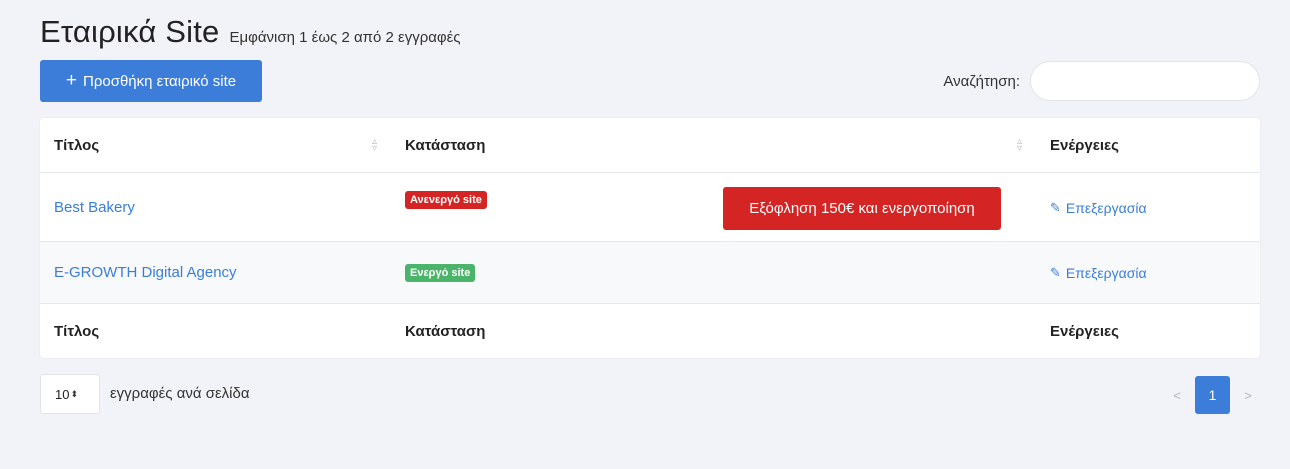 The width and height of the screenshot is (1290, 469). What do you see at coordinates (981, 81) in the screenshot?
I see `search-label: Αναζήτηση:` at bounding box center [981, 81].